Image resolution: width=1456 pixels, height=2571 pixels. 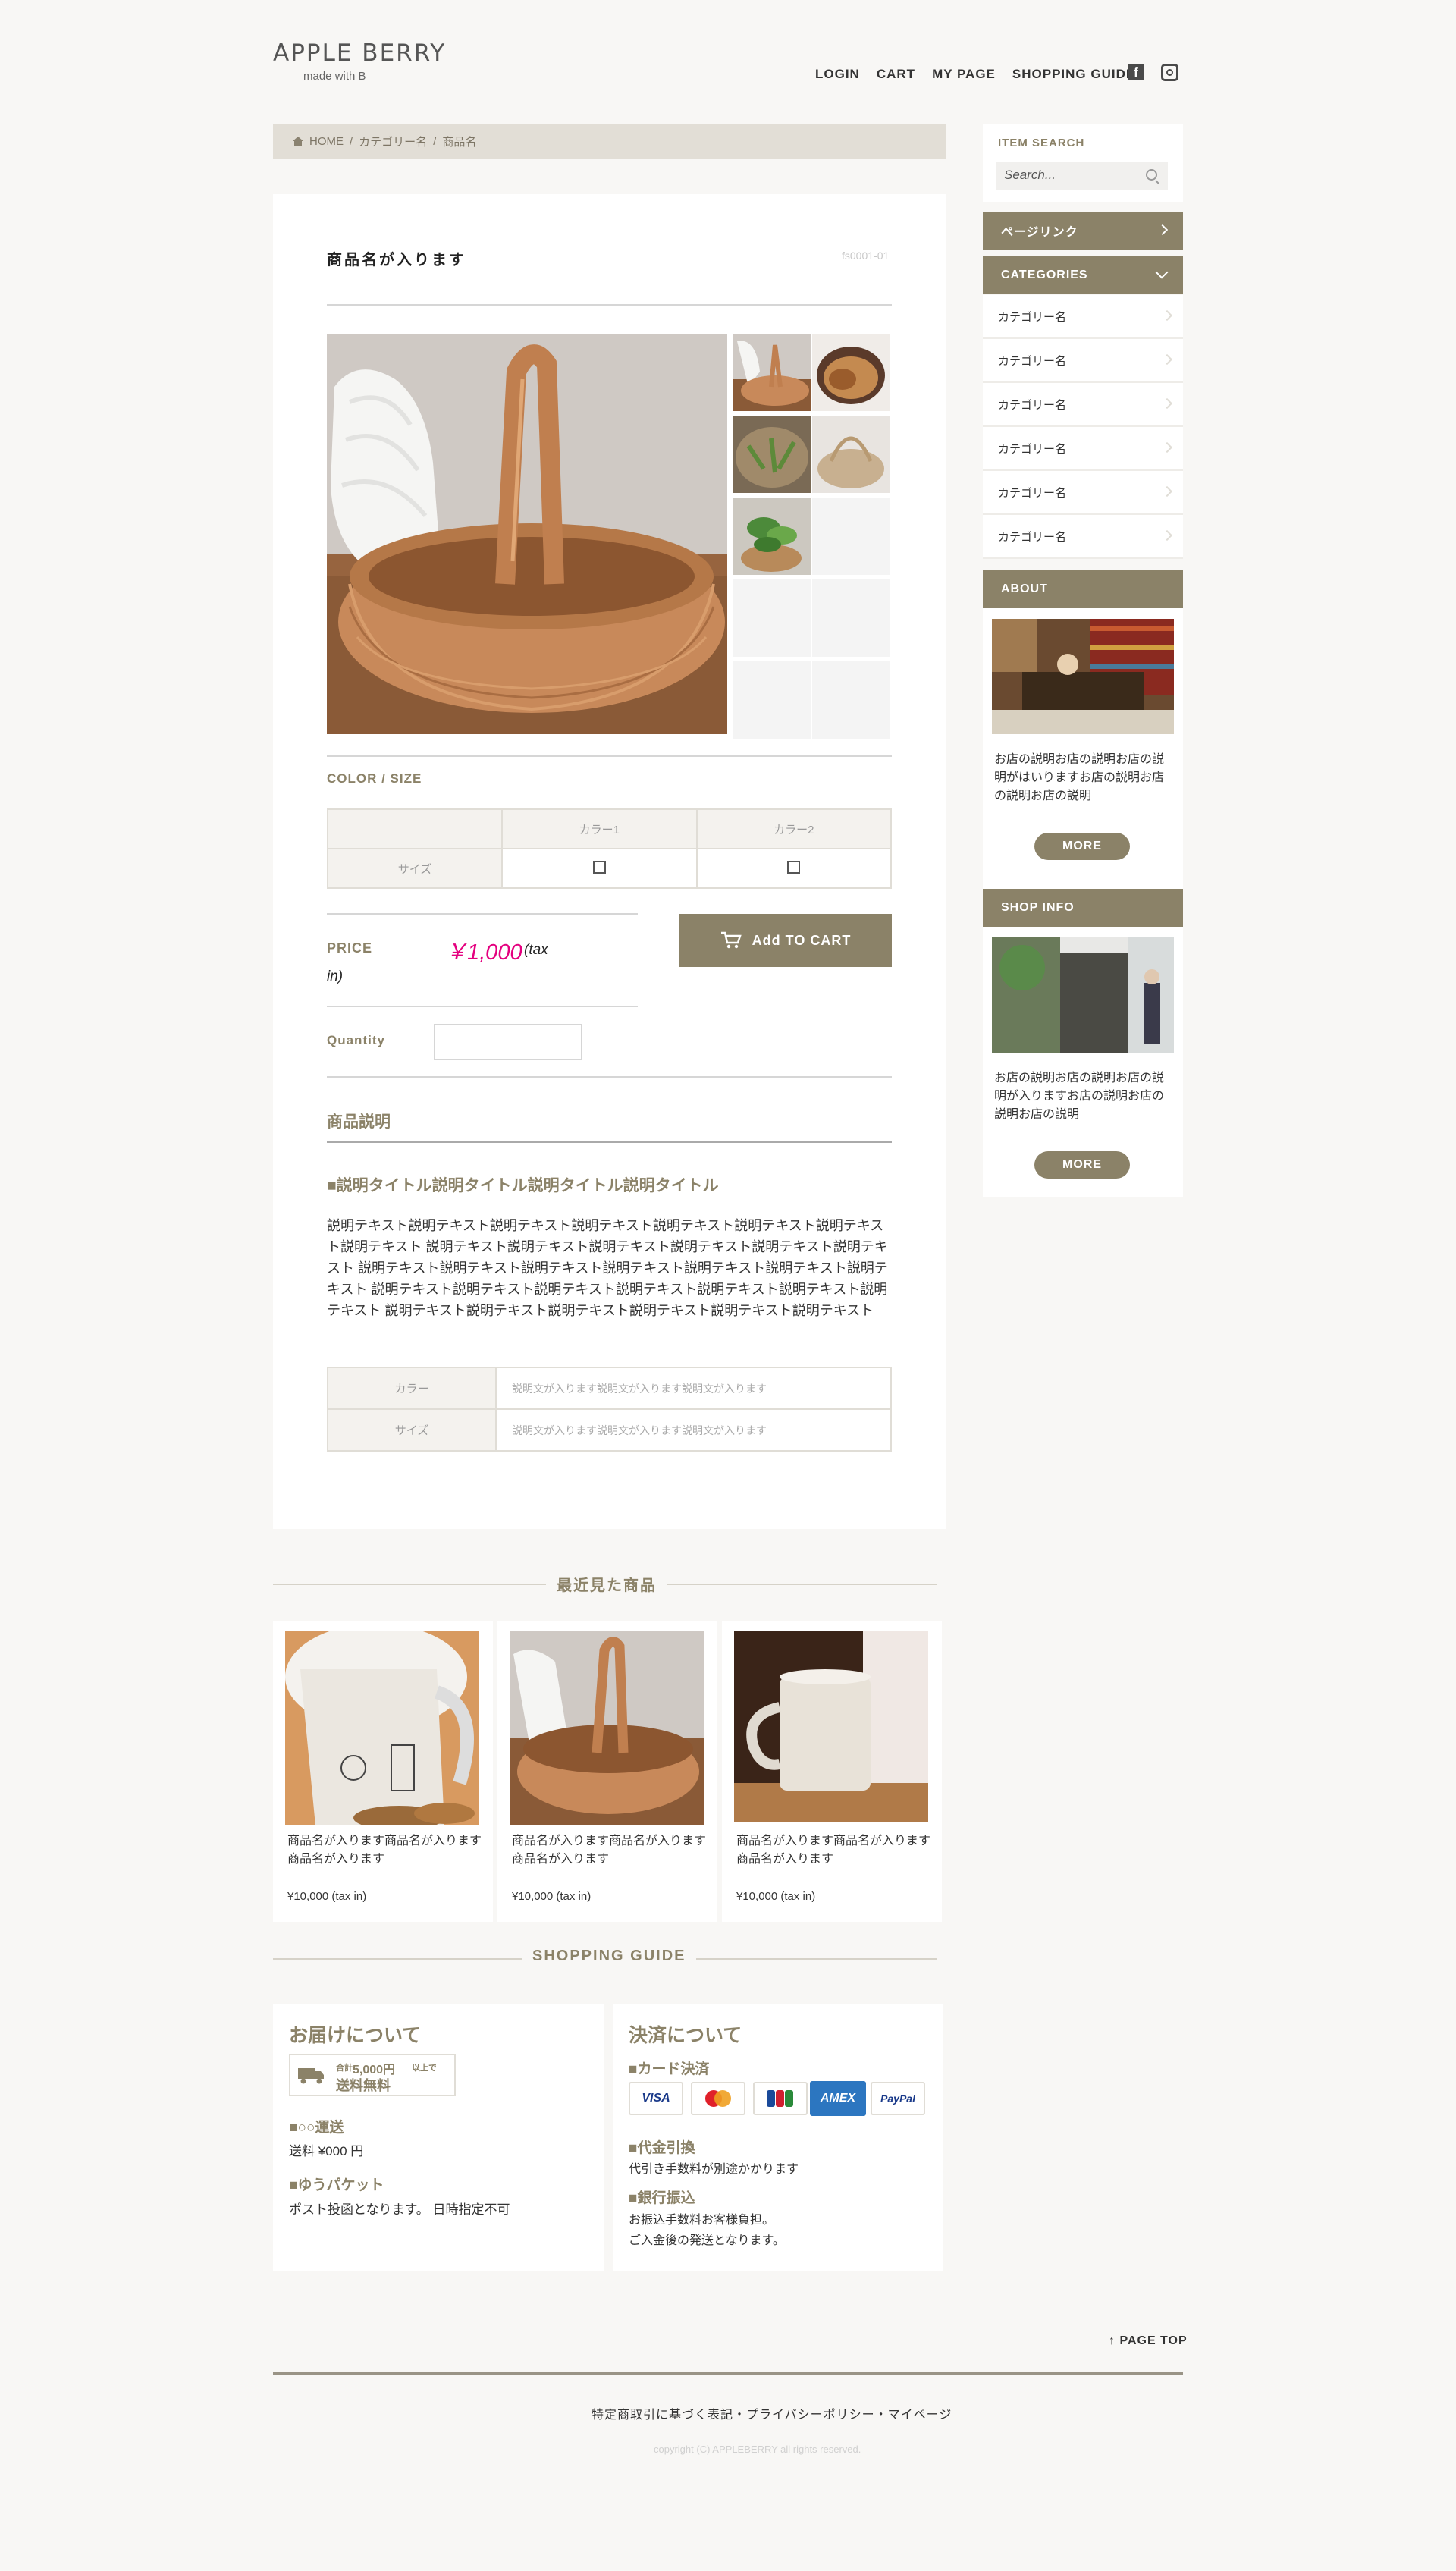 What do you see at coordinates (483, 952) in the screenshot?
I see `price-value: ￥1,000` at bounding box center [483, 952].